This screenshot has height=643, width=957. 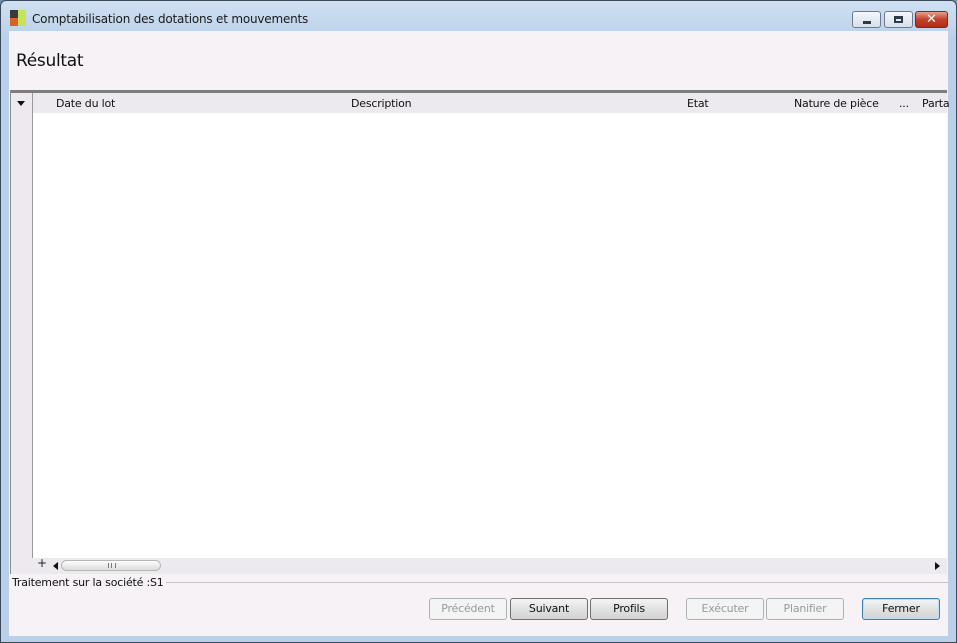 I want to click on arrow-right-icon, so click(x=937, y=566).